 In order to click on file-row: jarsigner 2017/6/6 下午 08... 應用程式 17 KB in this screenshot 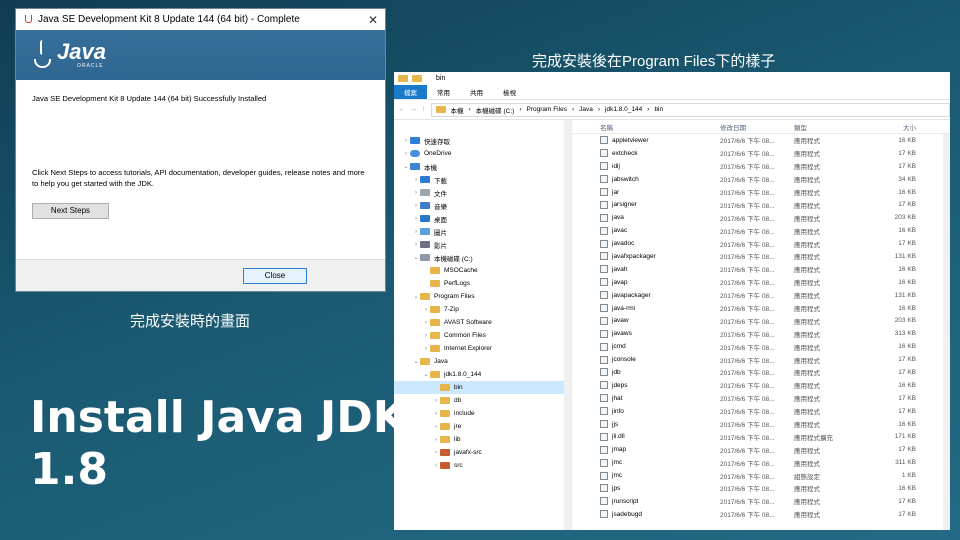, I will do `click(761, 204)`.